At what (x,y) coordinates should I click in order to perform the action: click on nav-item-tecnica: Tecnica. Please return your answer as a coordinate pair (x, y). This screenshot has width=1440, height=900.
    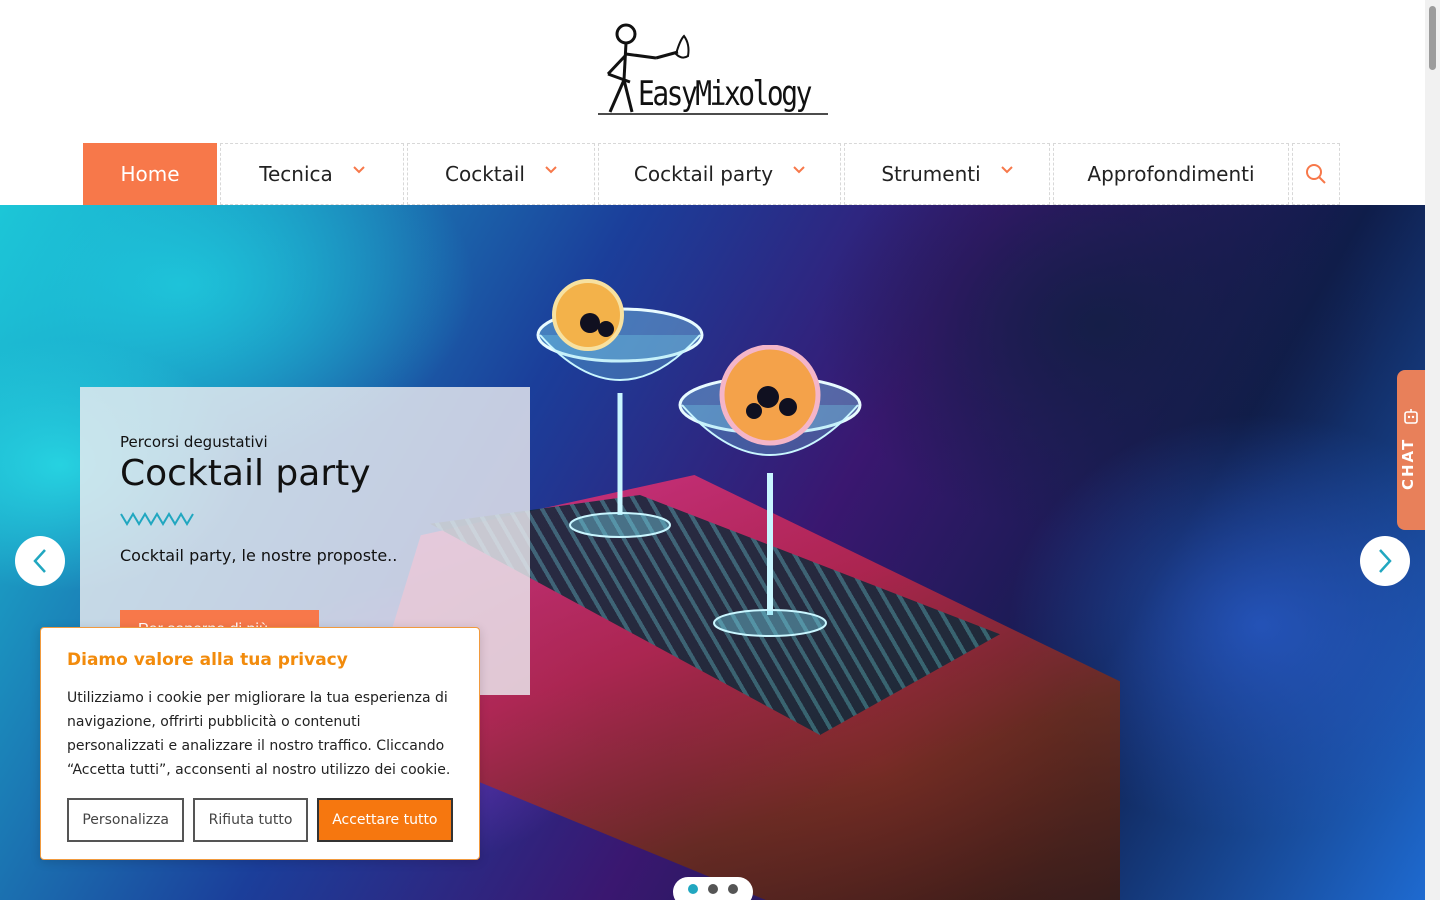
    Looking at the image, I should click on (312, 174).